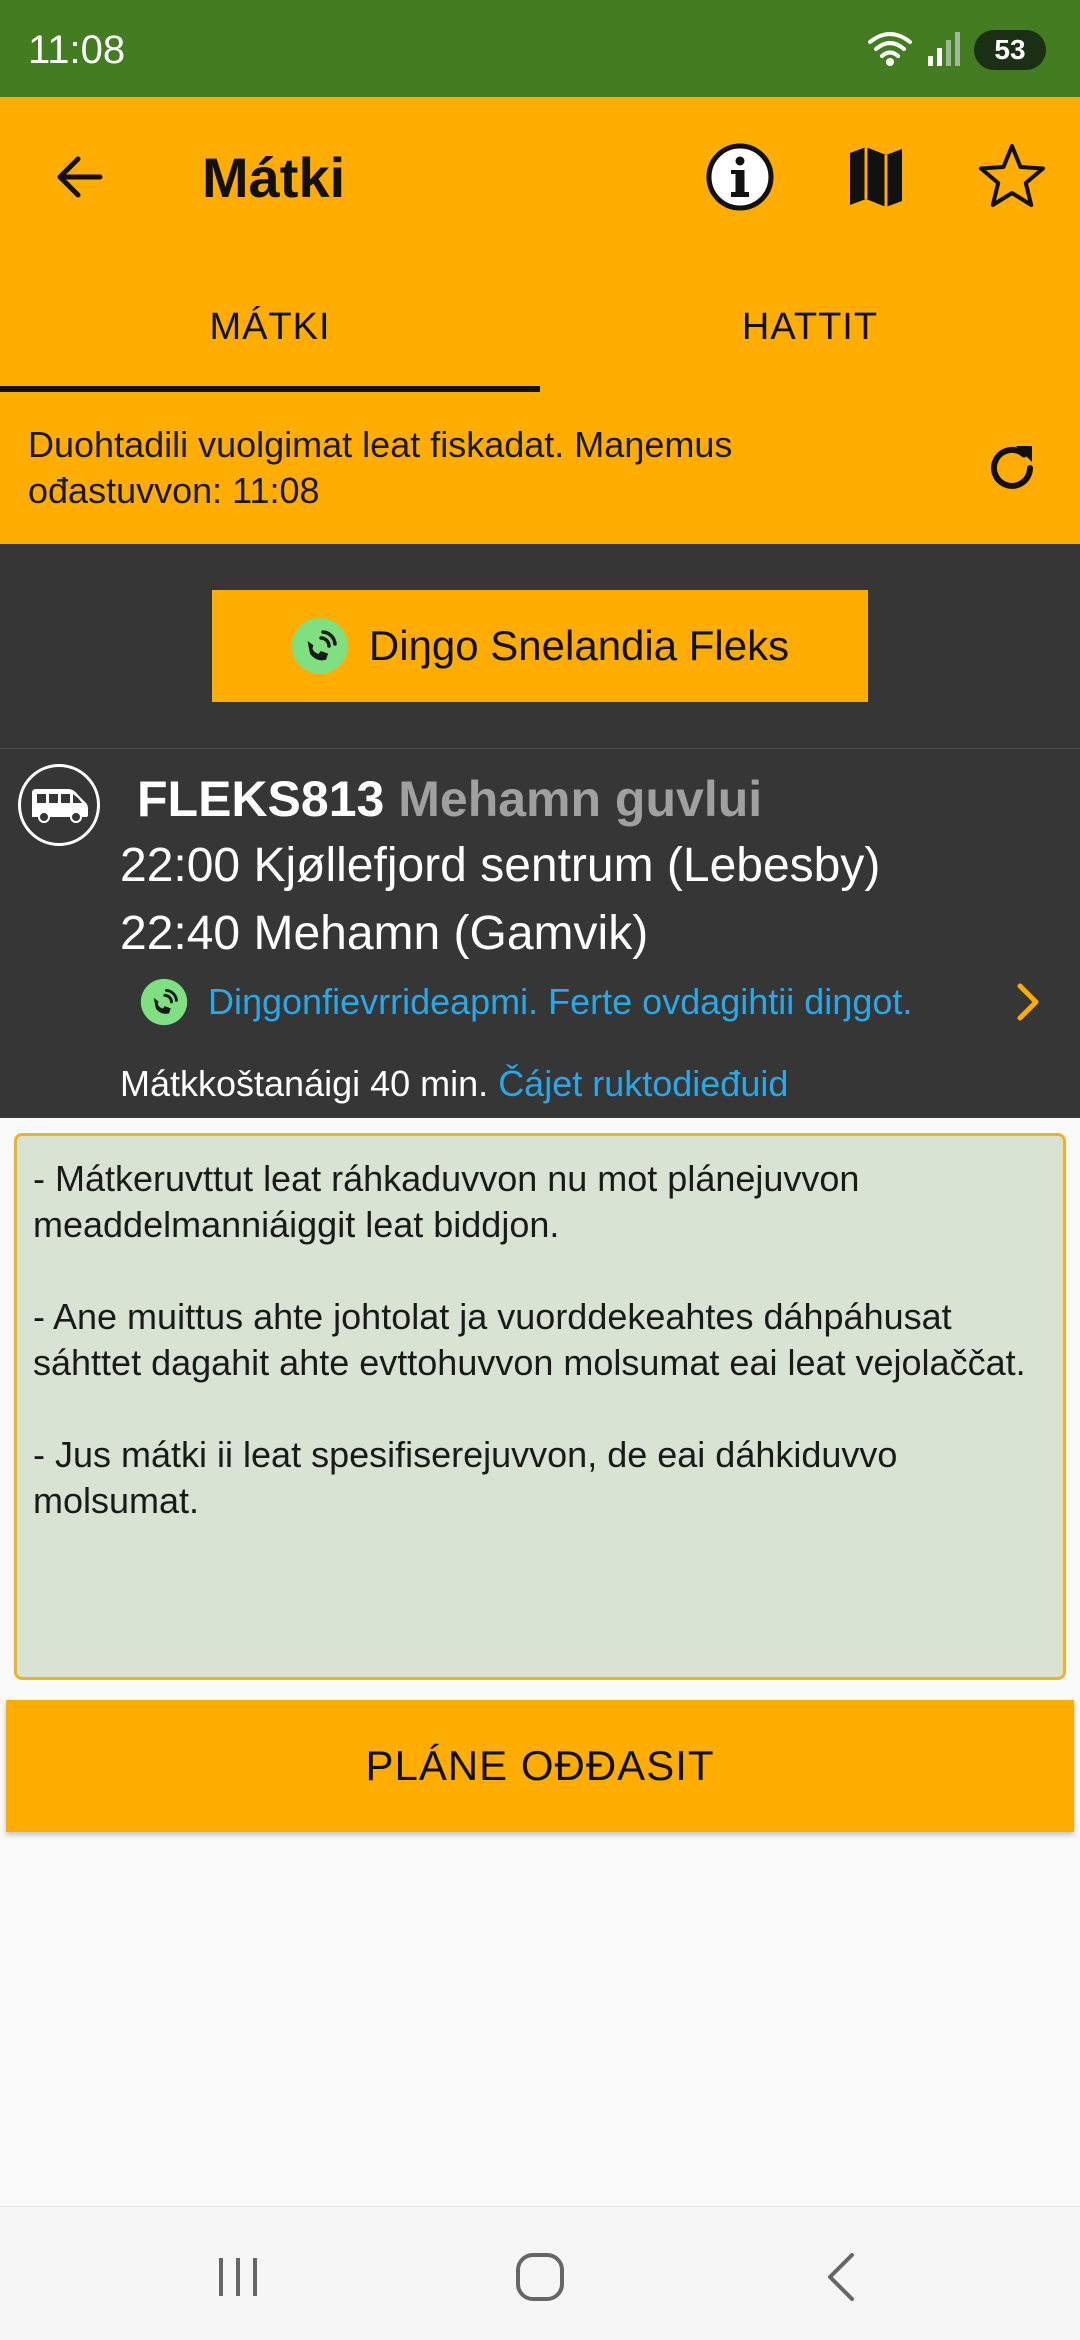 The height and width of the screenshot is (2340, 1080). I want to click on recent-apps-icon, so click(238, 2277).